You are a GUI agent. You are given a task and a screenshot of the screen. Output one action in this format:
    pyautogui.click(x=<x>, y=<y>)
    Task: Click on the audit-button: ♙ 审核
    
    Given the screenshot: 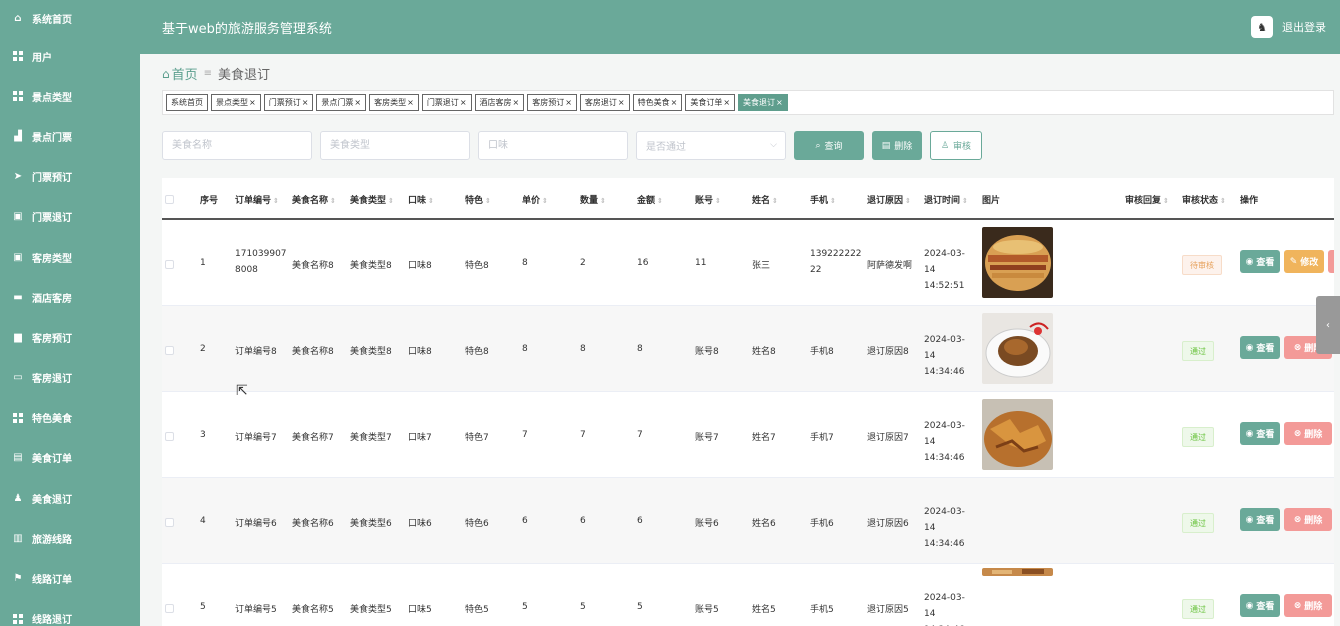 What is the action you would take?
    pyautogui.click(x=956, y=145)
    